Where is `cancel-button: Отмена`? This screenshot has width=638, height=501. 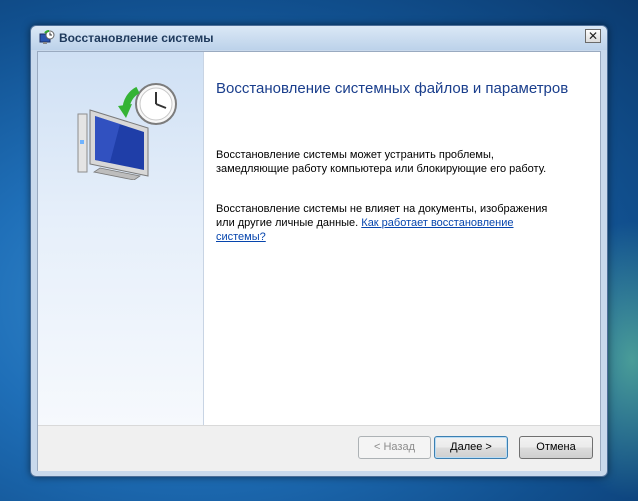 cancel-button: Отмена is located at coordinates (556, 447).